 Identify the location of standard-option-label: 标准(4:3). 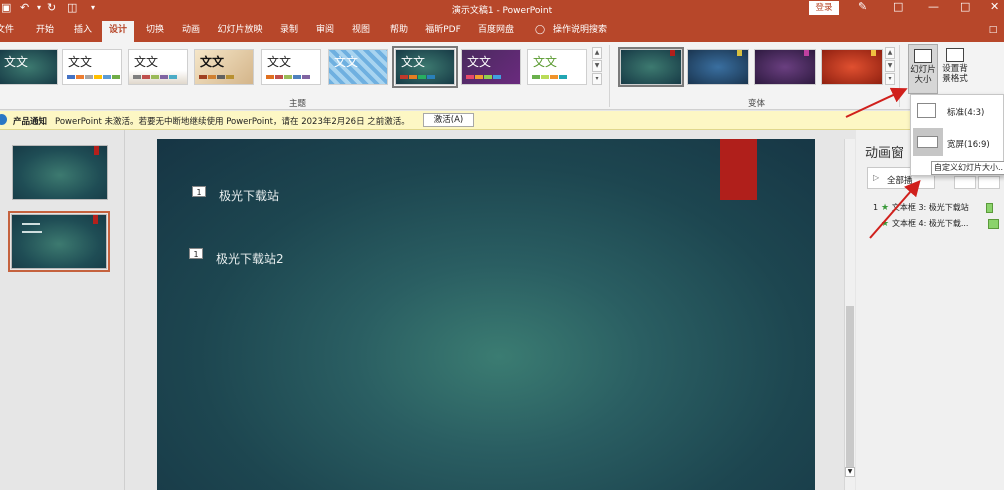
(966, 113).